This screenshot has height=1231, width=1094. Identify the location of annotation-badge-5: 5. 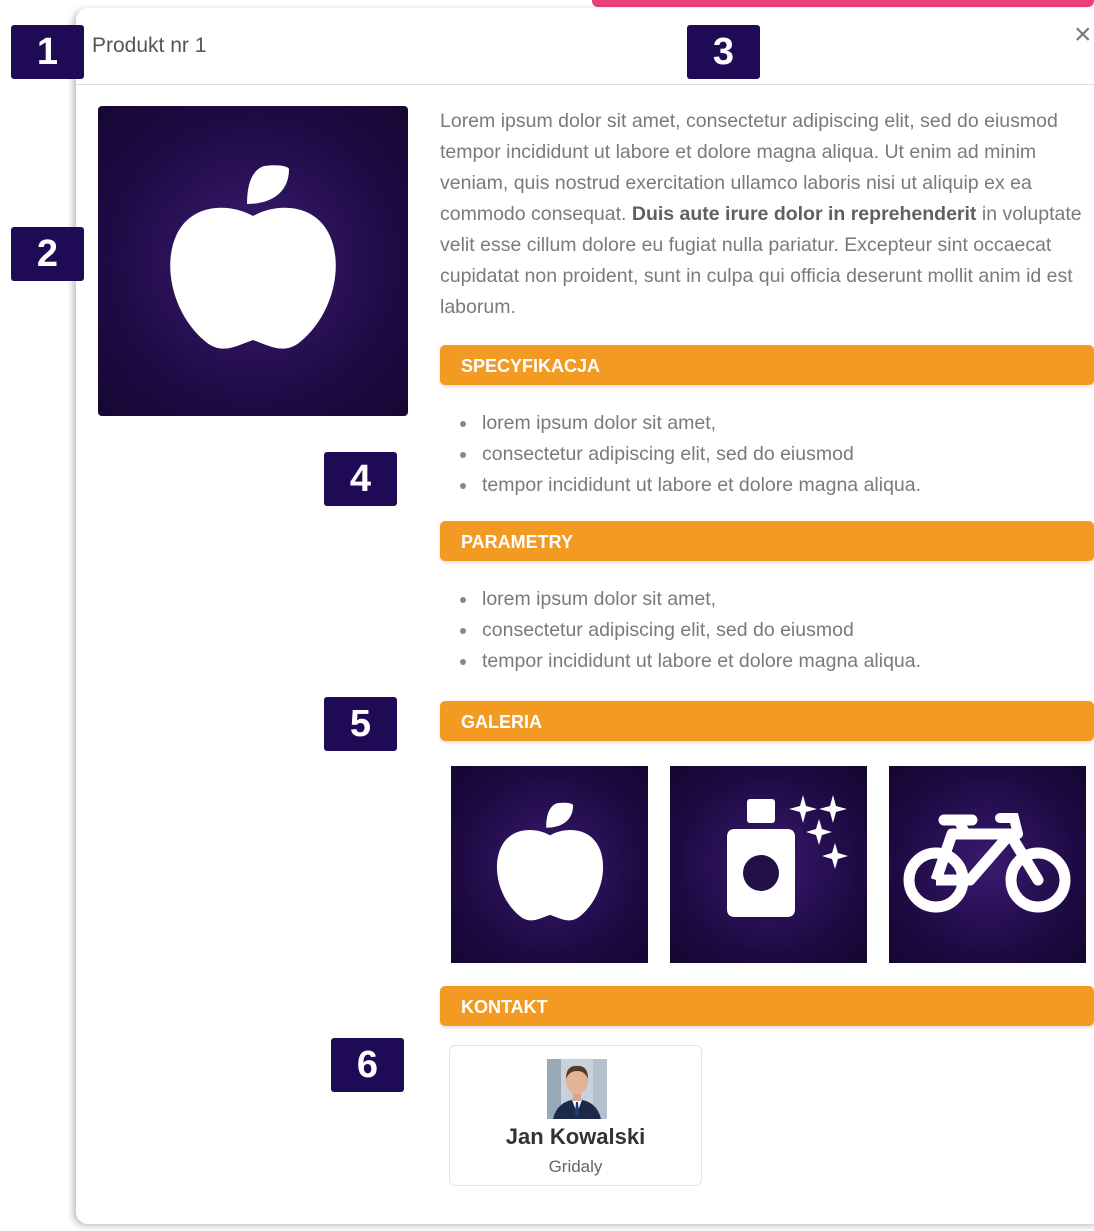
(360, 724).